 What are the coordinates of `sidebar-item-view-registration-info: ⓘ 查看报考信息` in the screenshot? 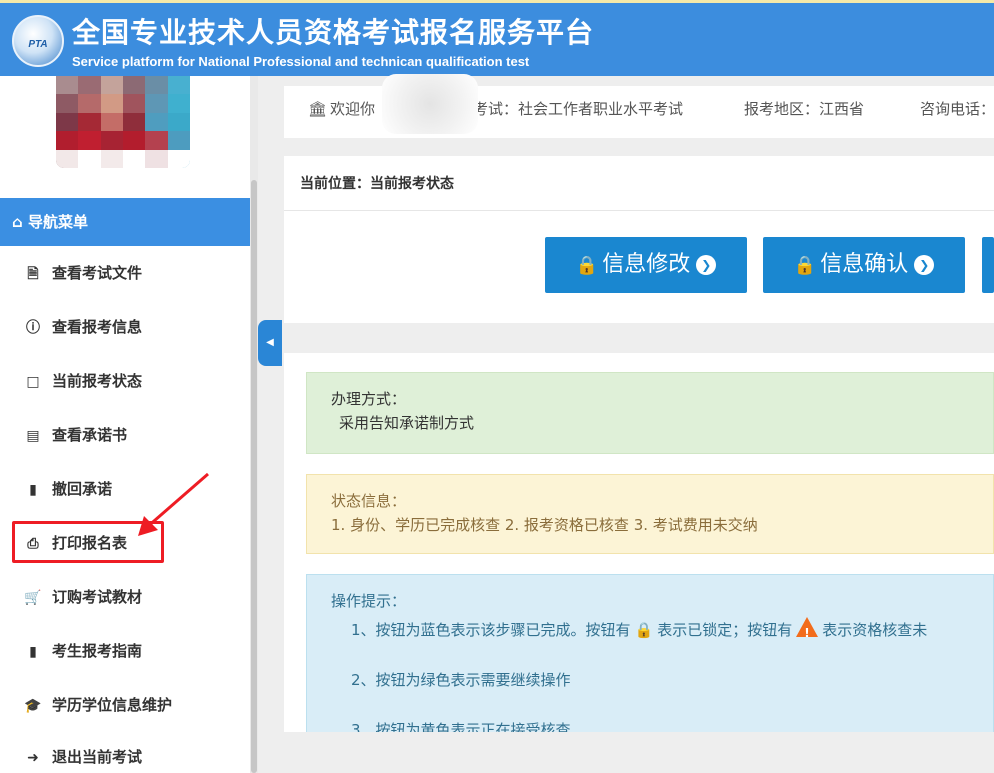 It's located at (125, 327).